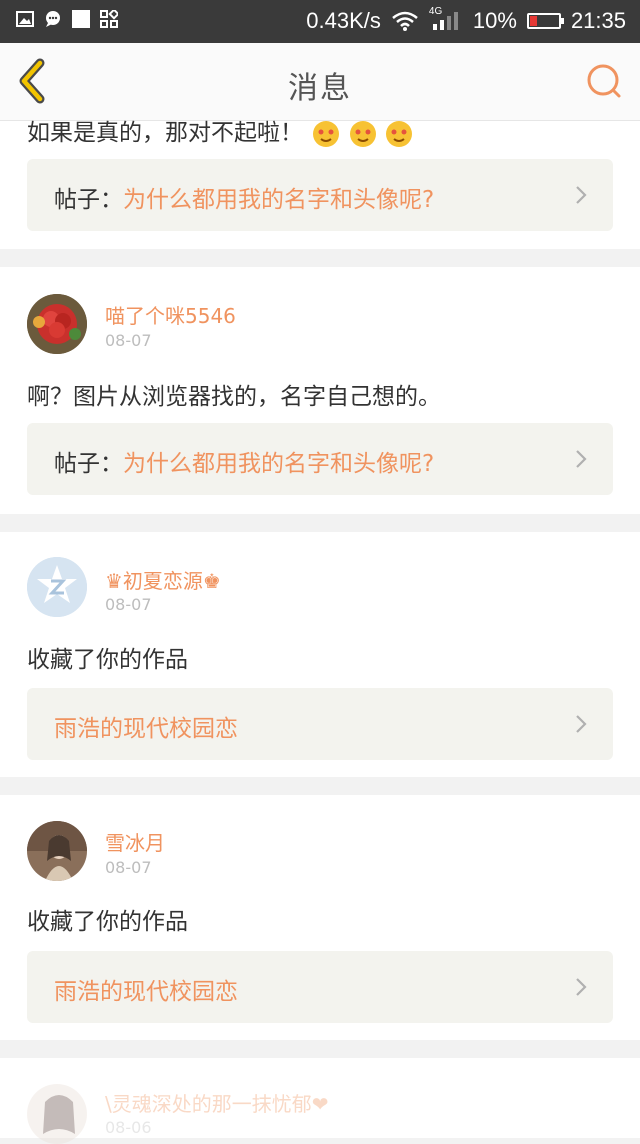 The height and width of the screenshot is (1144, 640). I want to click on message-card: \灵魂深处的那一抹忧郁❤ 08-06, so click(320, 1101).